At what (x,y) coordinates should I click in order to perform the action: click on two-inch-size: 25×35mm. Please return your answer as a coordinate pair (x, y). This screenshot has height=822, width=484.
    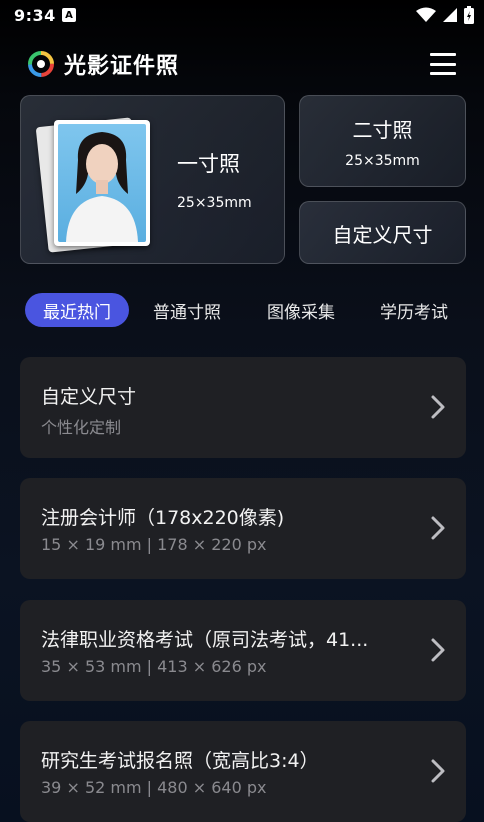
    Looking at the image, I should click on (382, 161).